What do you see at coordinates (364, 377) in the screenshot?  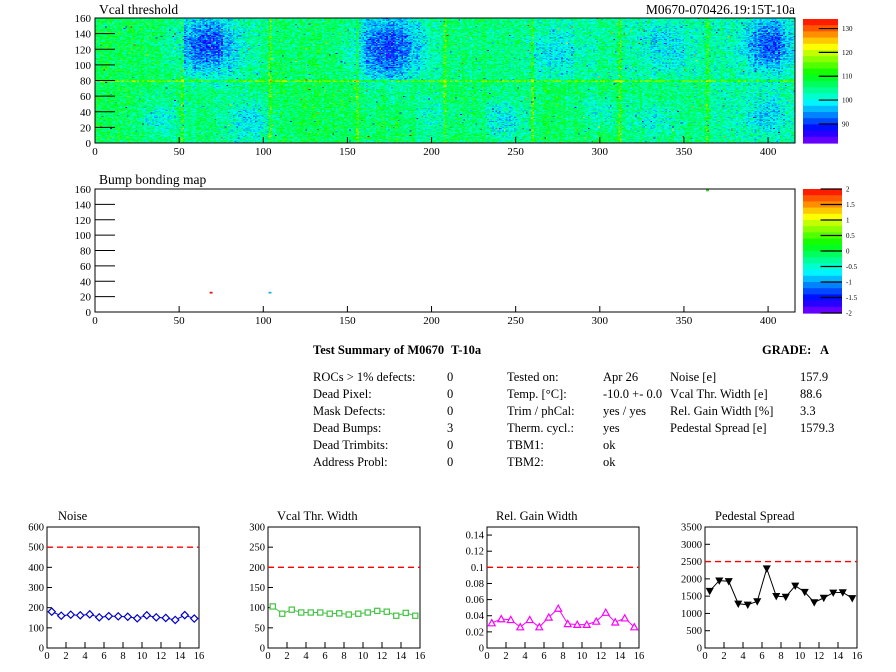 I see `summary-label: ROCs > 1% defects:` at bounding box center [364, 377].